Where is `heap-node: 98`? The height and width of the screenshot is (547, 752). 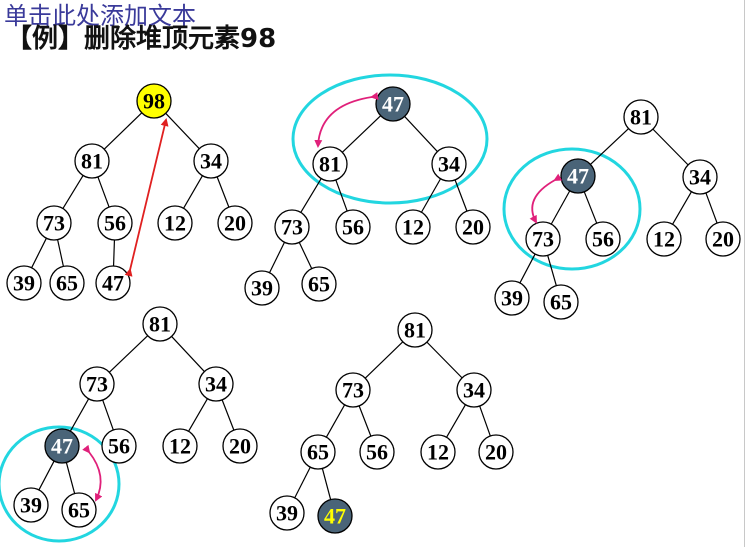
heap-node: 98 is located at coordinates (154, 101).